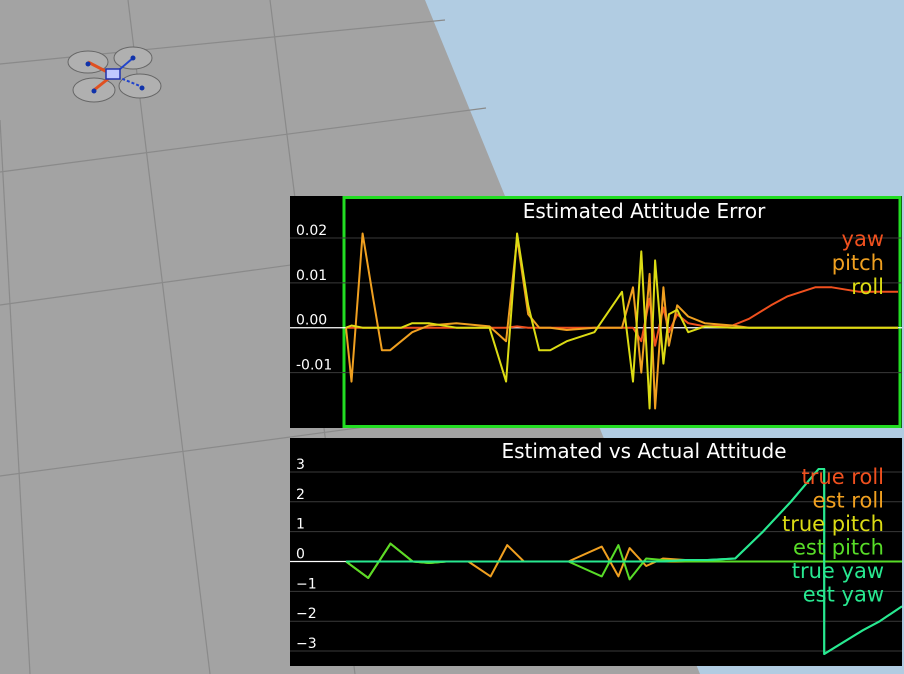  I want to click on chart-title: Estimated vs Actual Attitude, so click(643, 451).